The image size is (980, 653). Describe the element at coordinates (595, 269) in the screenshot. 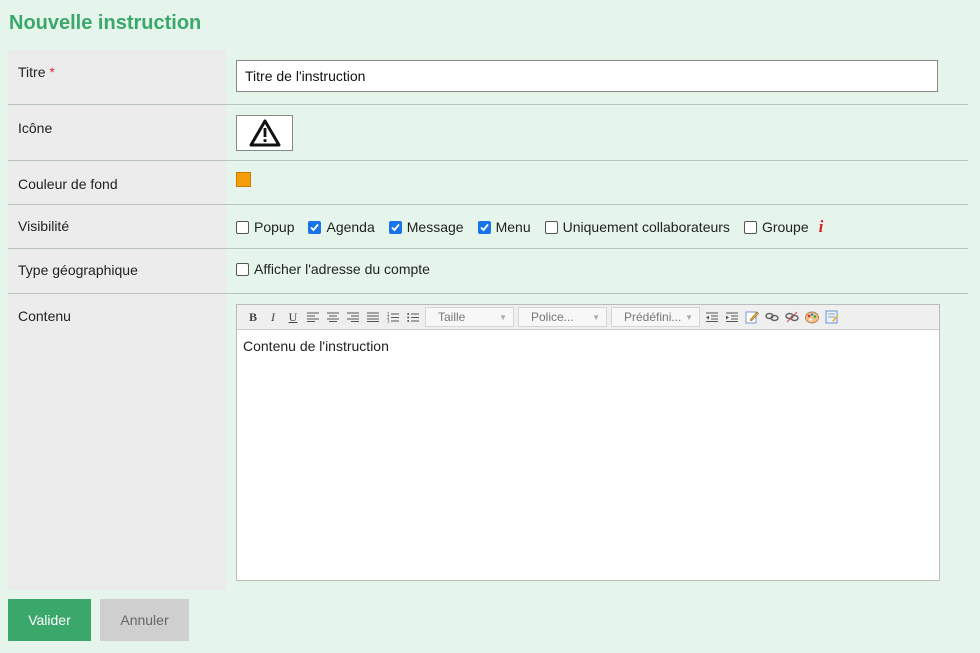

I see `show-address-checkbox: Afficher l'adresse du compte` at that location.